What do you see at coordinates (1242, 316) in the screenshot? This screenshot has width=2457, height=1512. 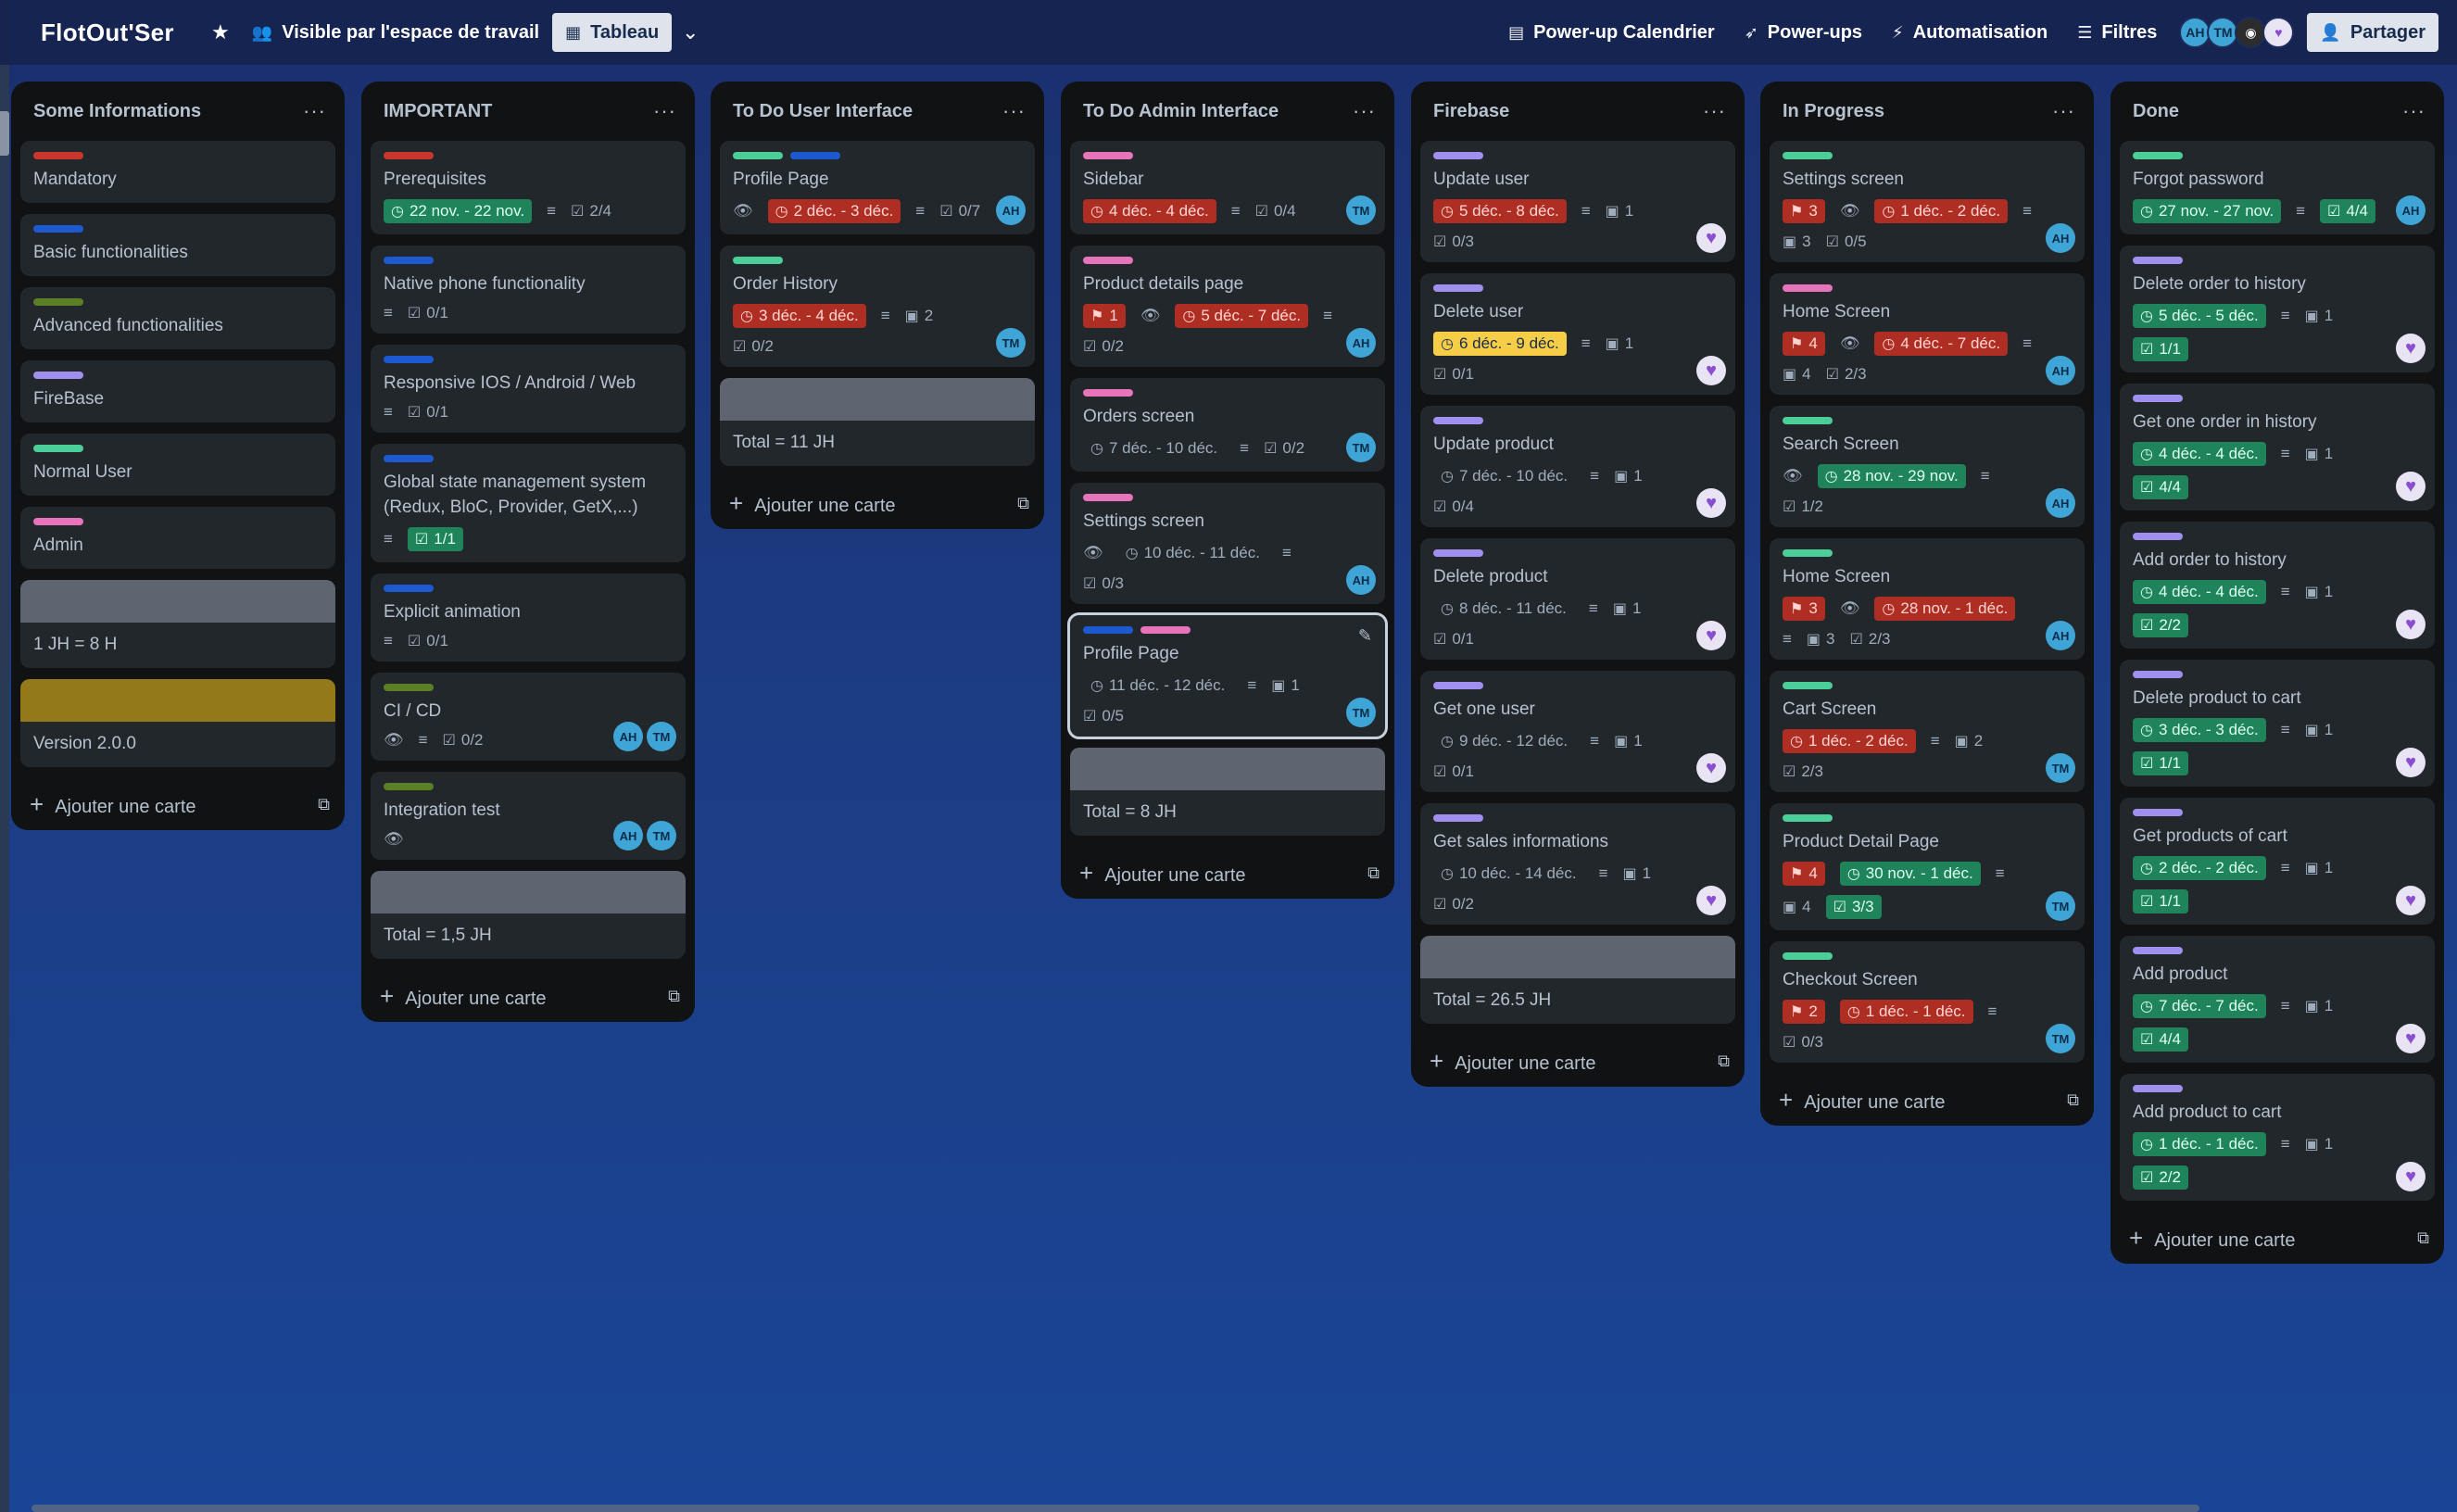 I see `due-date-badge: ◷ 5 déc. - 7 déc.` at bounding box center [1242, 316].